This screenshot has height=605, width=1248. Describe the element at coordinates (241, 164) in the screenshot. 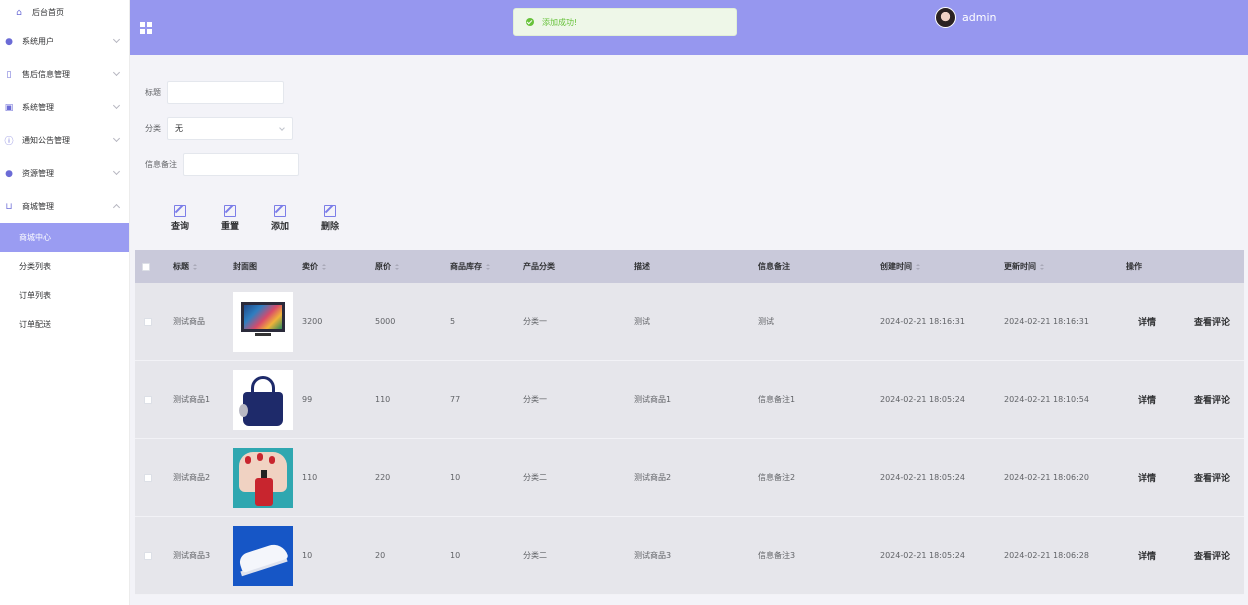

I see `note-filter-input` at that location.